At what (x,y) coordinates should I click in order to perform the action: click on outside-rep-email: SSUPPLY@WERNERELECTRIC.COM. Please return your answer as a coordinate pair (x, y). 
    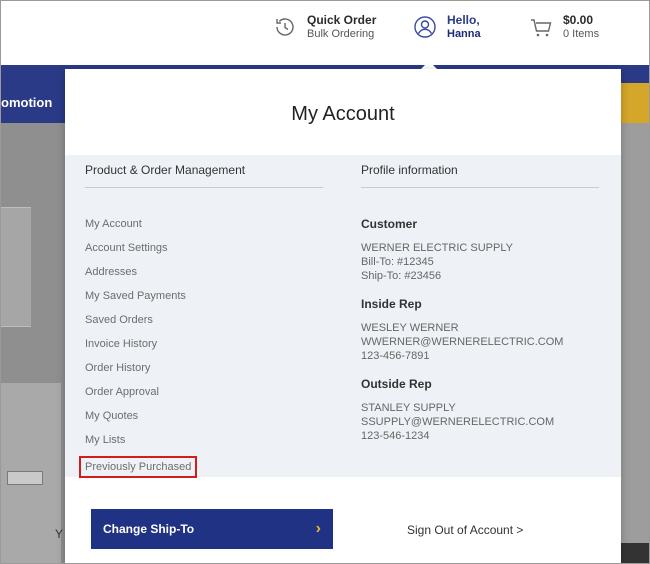
    Looking at the image, I should click on (458, 422).